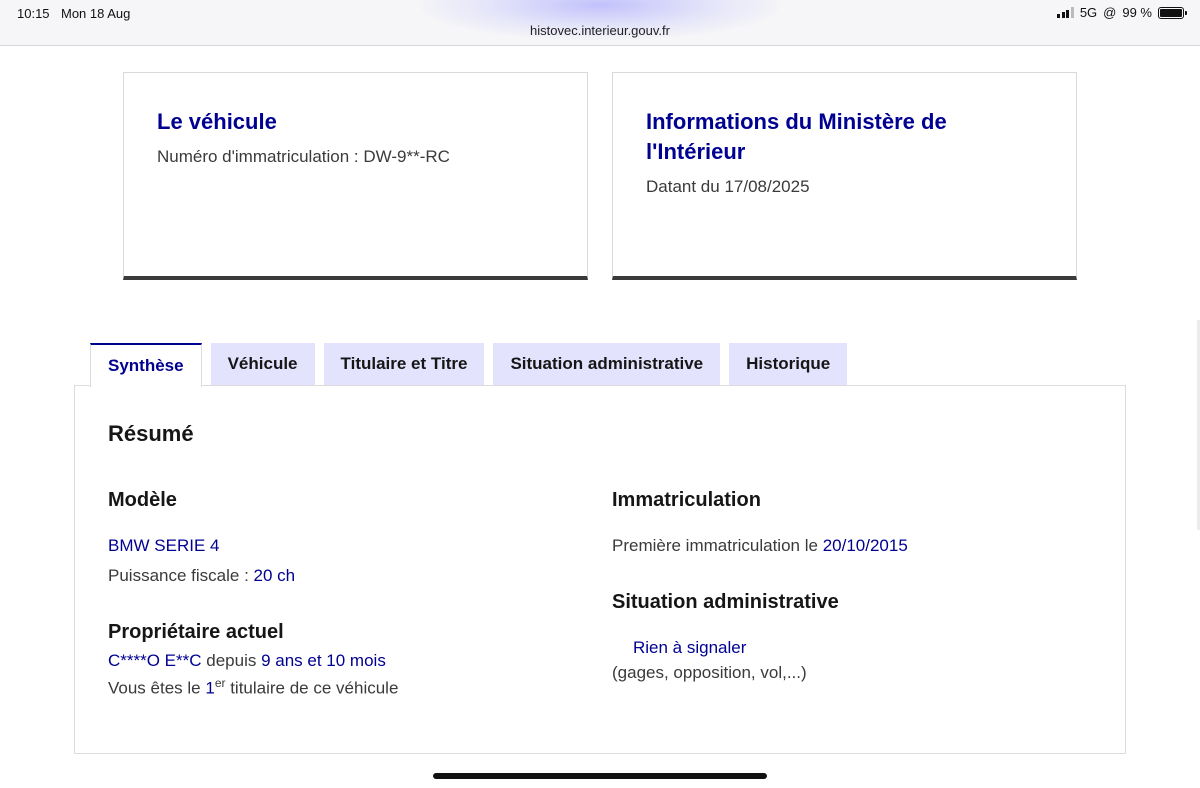  I want to click on ministry-card-title: Informations du Ministère de l'Intérieur, so click(796, 136).